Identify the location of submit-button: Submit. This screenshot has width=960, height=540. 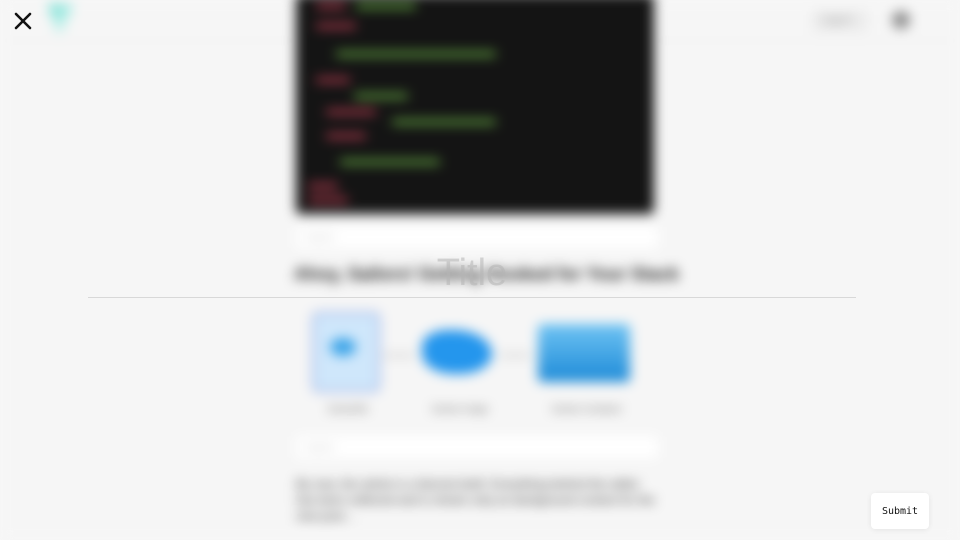
(900, 511).